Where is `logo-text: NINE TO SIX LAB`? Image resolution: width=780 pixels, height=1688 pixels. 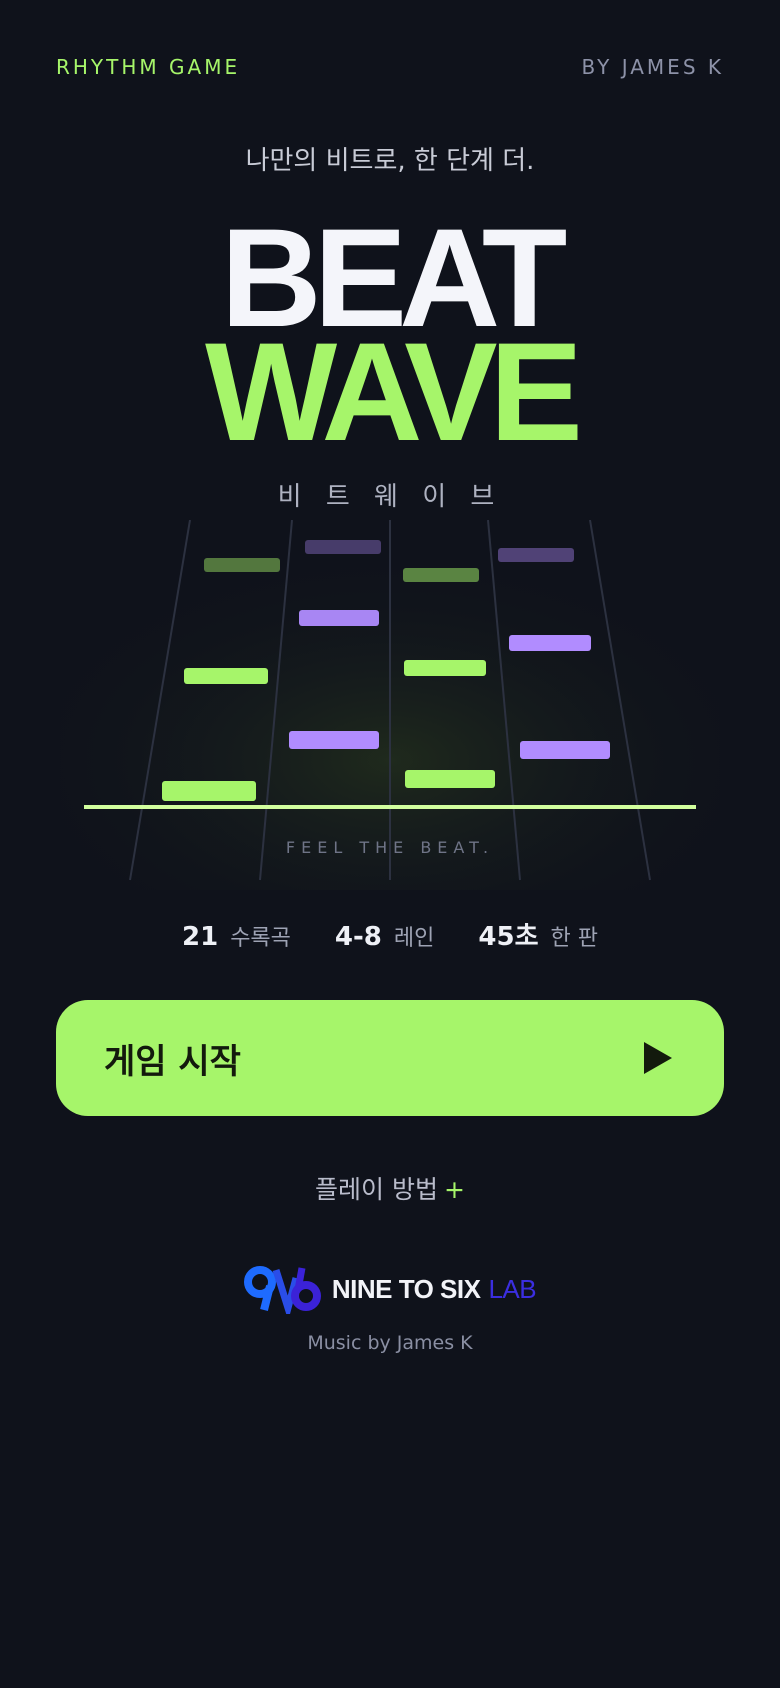
logo-text: NINE TO SIX LAB is located at coordinates (434, 1288).